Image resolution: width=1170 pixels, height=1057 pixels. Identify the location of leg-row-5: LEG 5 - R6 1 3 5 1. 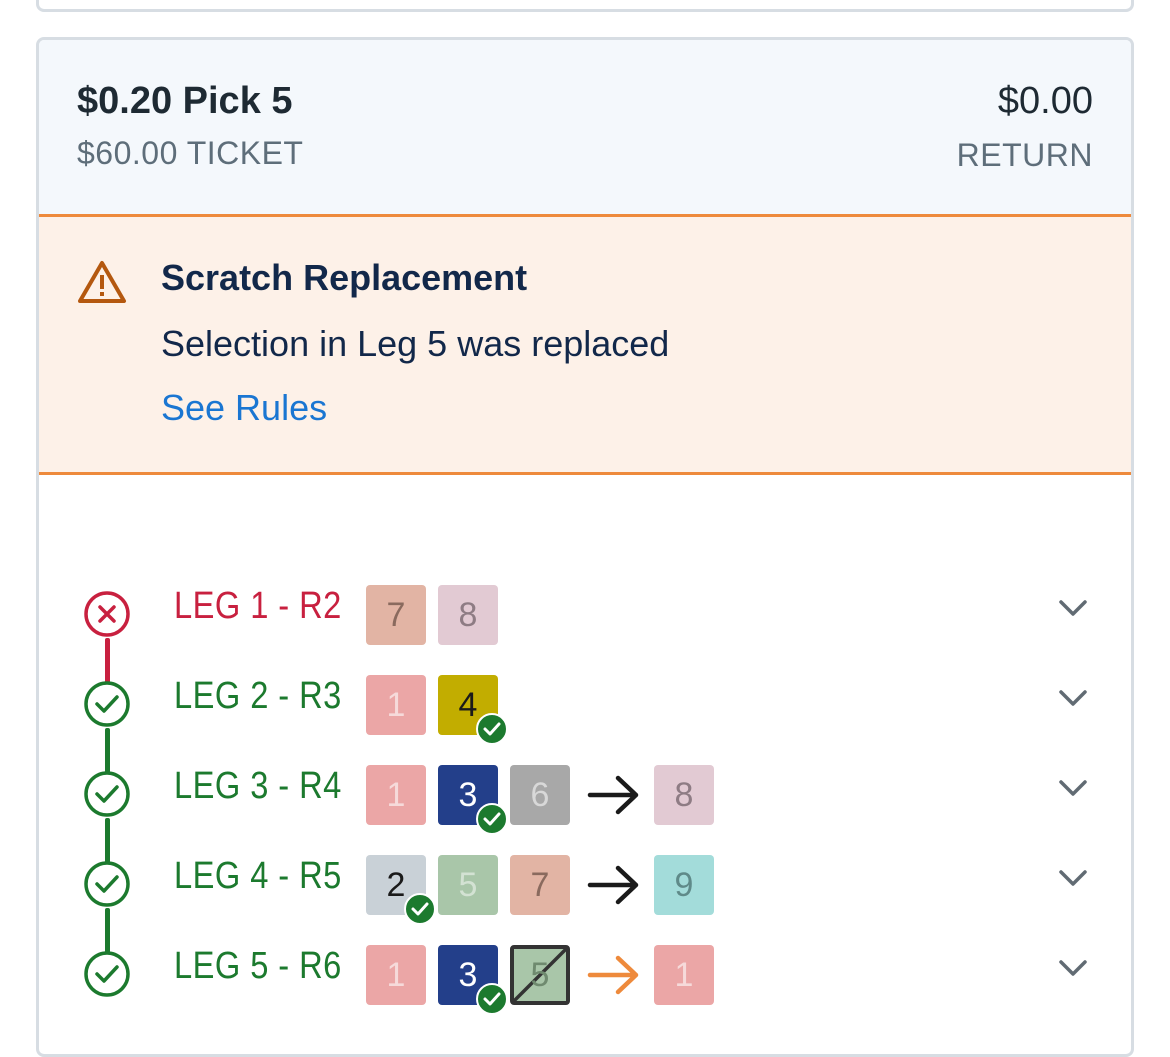
(585, 980).